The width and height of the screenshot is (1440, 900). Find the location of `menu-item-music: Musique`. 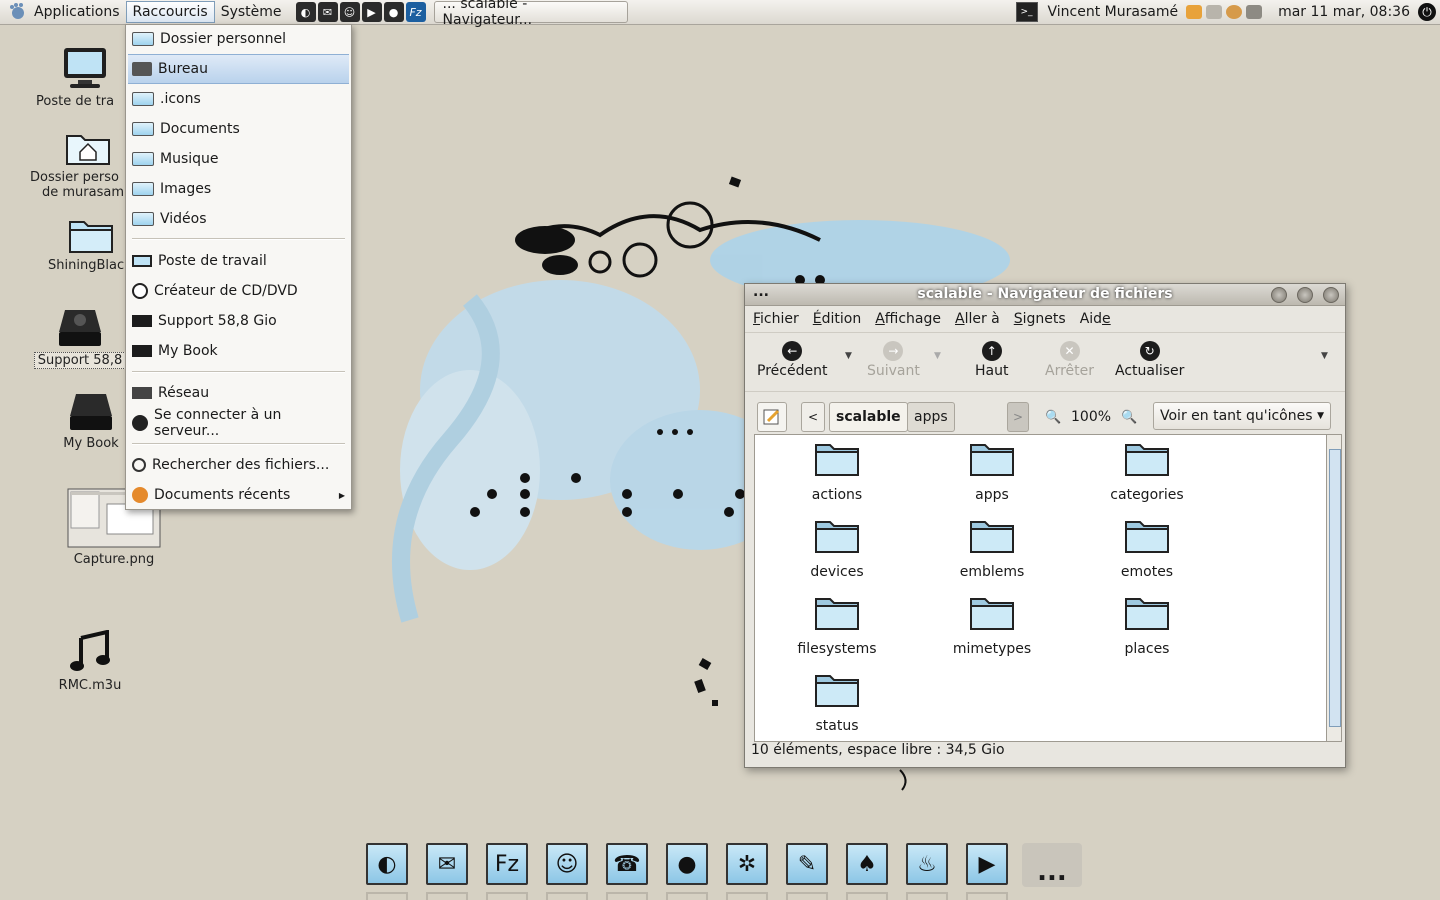

menu-item-music: Musique is located at coordinates (238, 159).